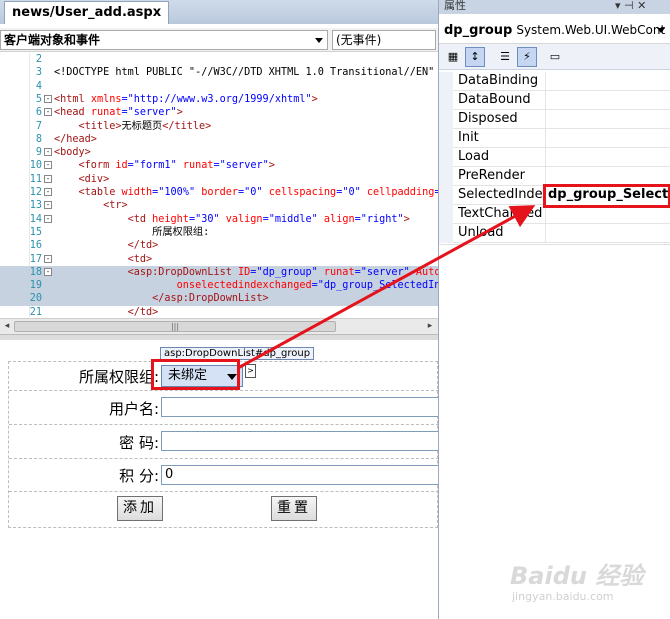  I want to click on watermark-url: jingyan.baidu.com, so click(563, 596).